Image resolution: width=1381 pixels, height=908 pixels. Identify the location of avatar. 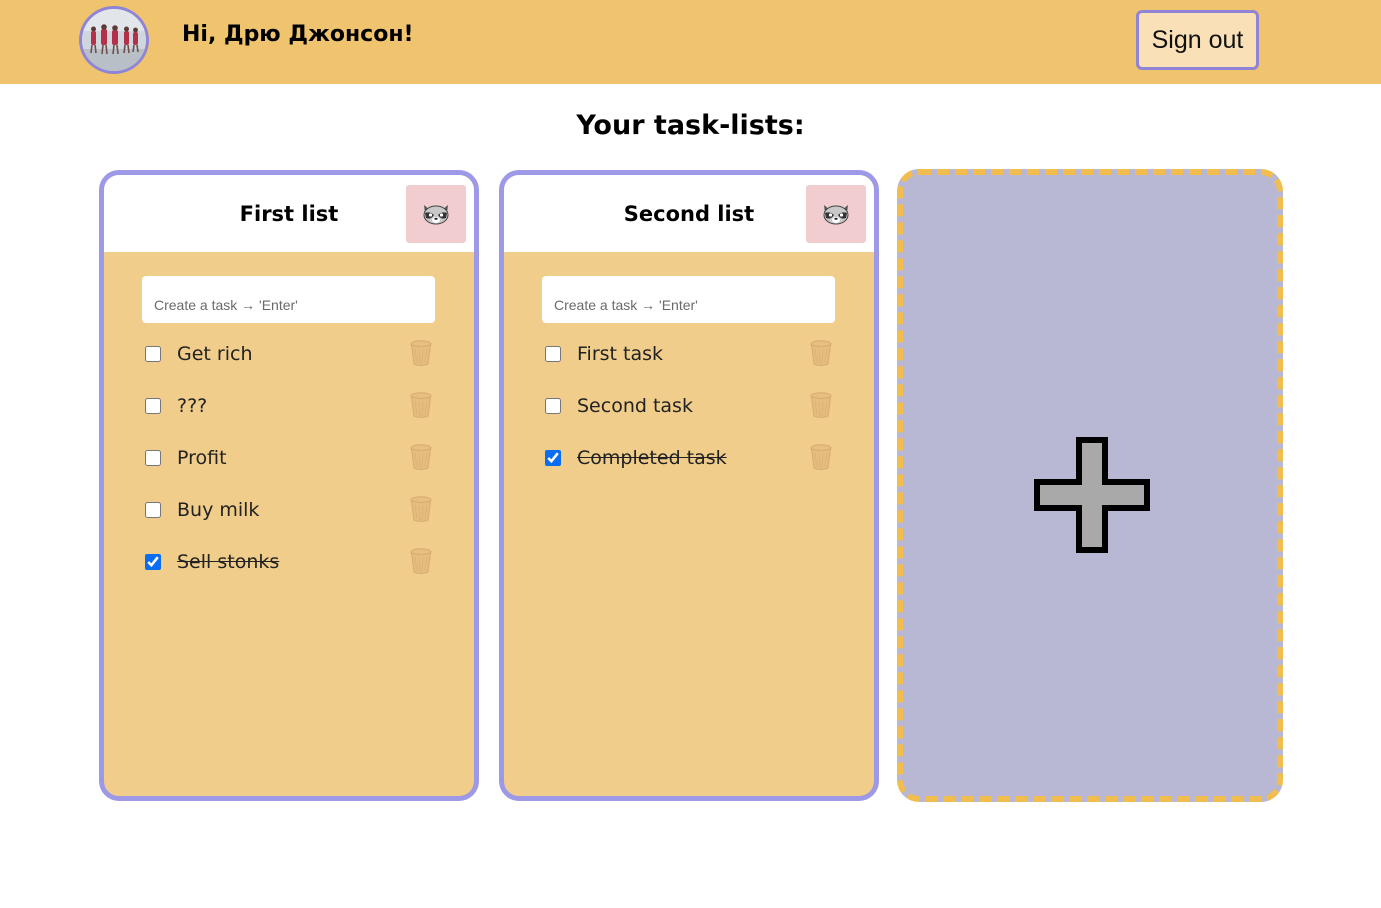
(114, 40).